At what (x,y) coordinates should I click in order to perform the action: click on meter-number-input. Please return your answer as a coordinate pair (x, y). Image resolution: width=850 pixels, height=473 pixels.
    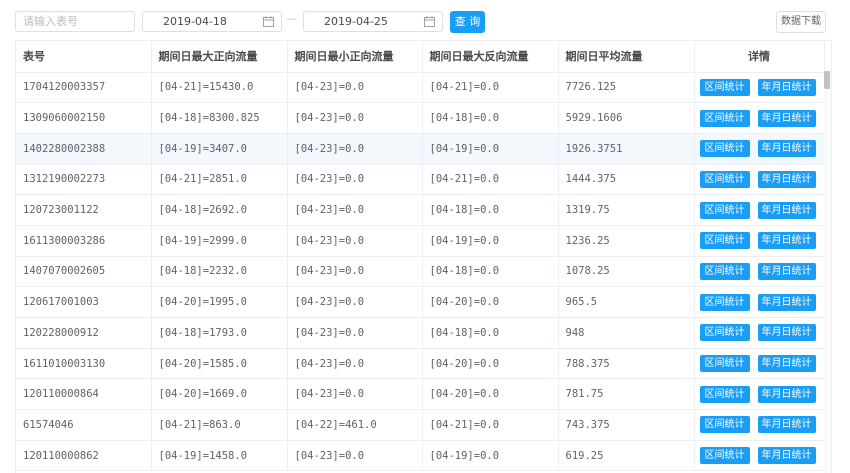
    Looking at the image, I should click on (75, 21).